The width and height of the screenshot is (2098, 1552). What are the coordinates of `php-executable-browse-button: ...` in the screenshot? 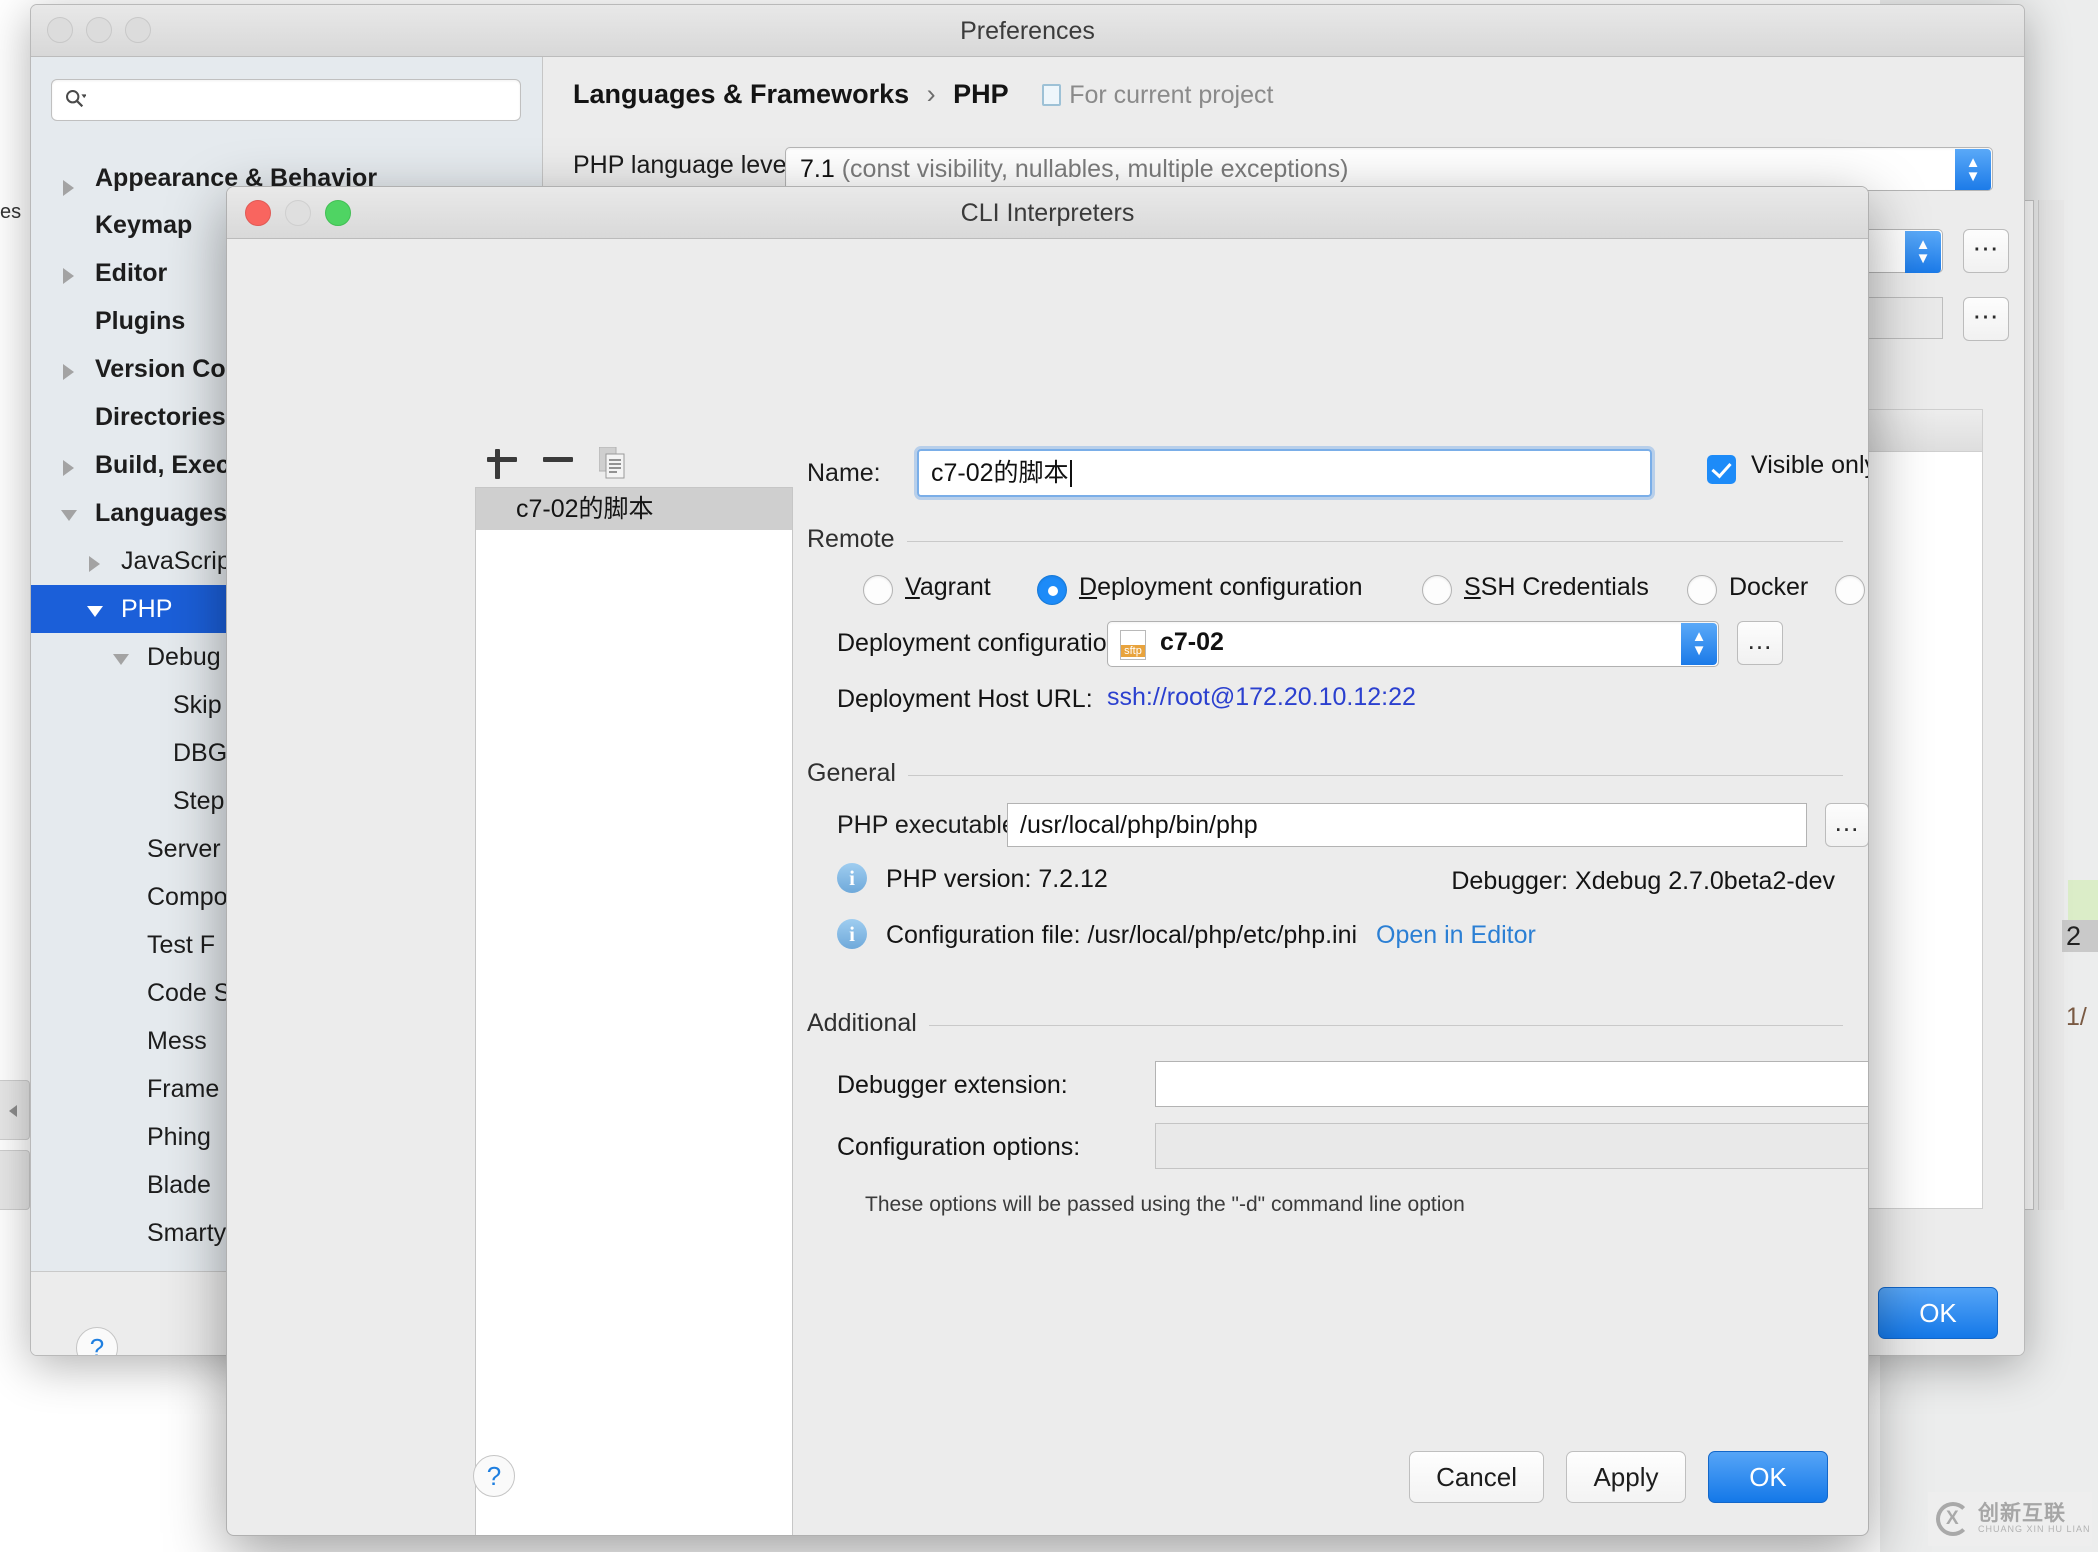 It's located at (1846, 825).